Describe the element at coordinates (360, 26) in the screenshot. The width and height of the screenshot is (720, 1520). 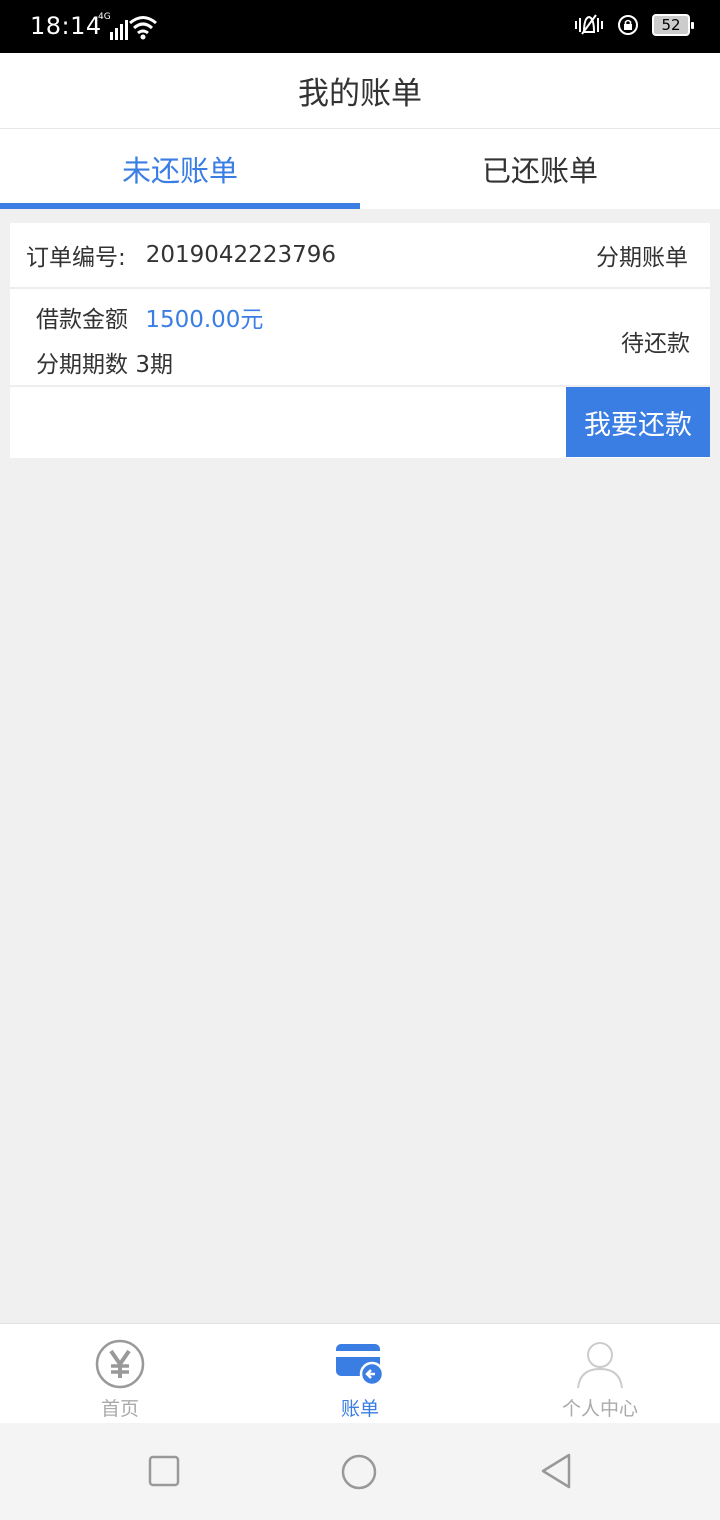
I see `status-bar: 18:14 4G 52` at that location.